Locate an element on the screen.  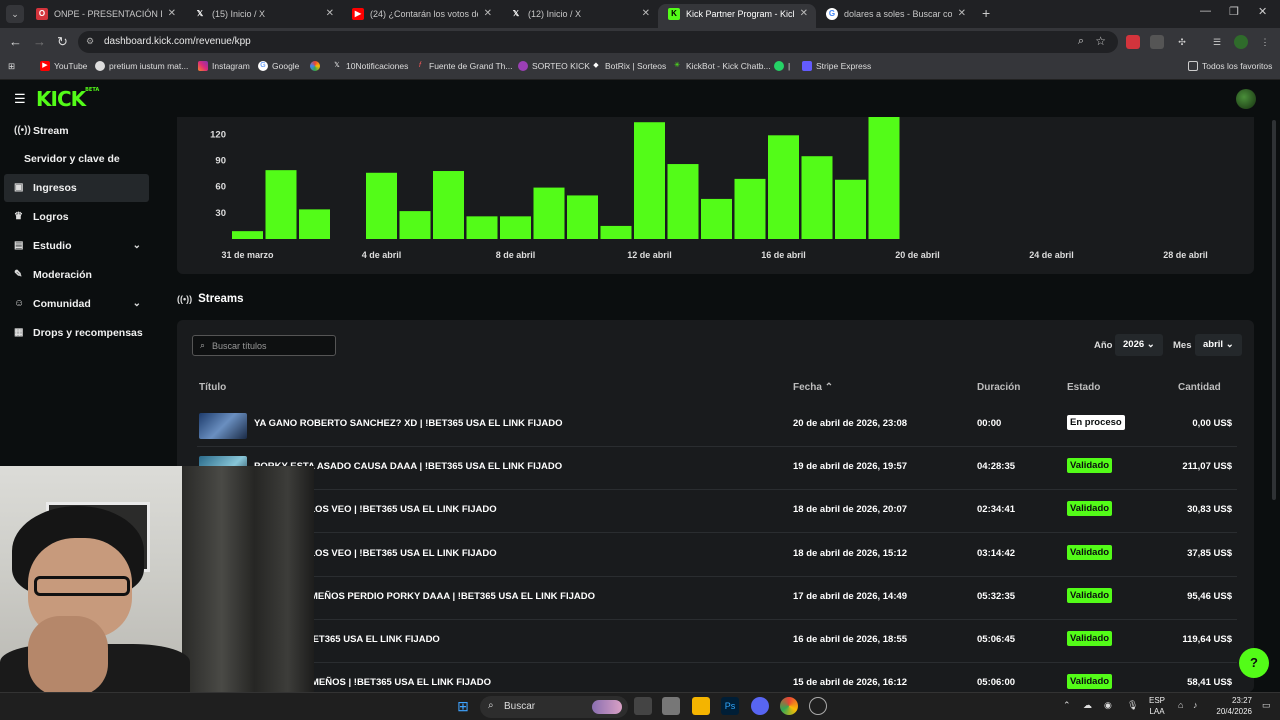
sidebar-item-estudio: ▤ Estudio ⌄ is located at coordinates (76, 246).